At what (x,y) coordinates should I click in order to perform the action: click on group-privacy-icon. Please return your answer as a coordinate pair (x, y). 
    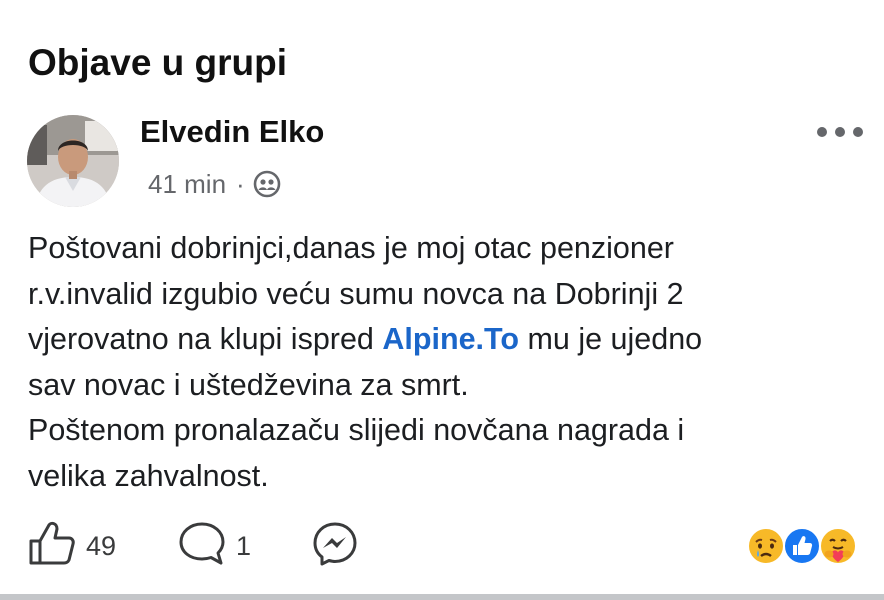
    Looking at the image, I should click on (267, 184).